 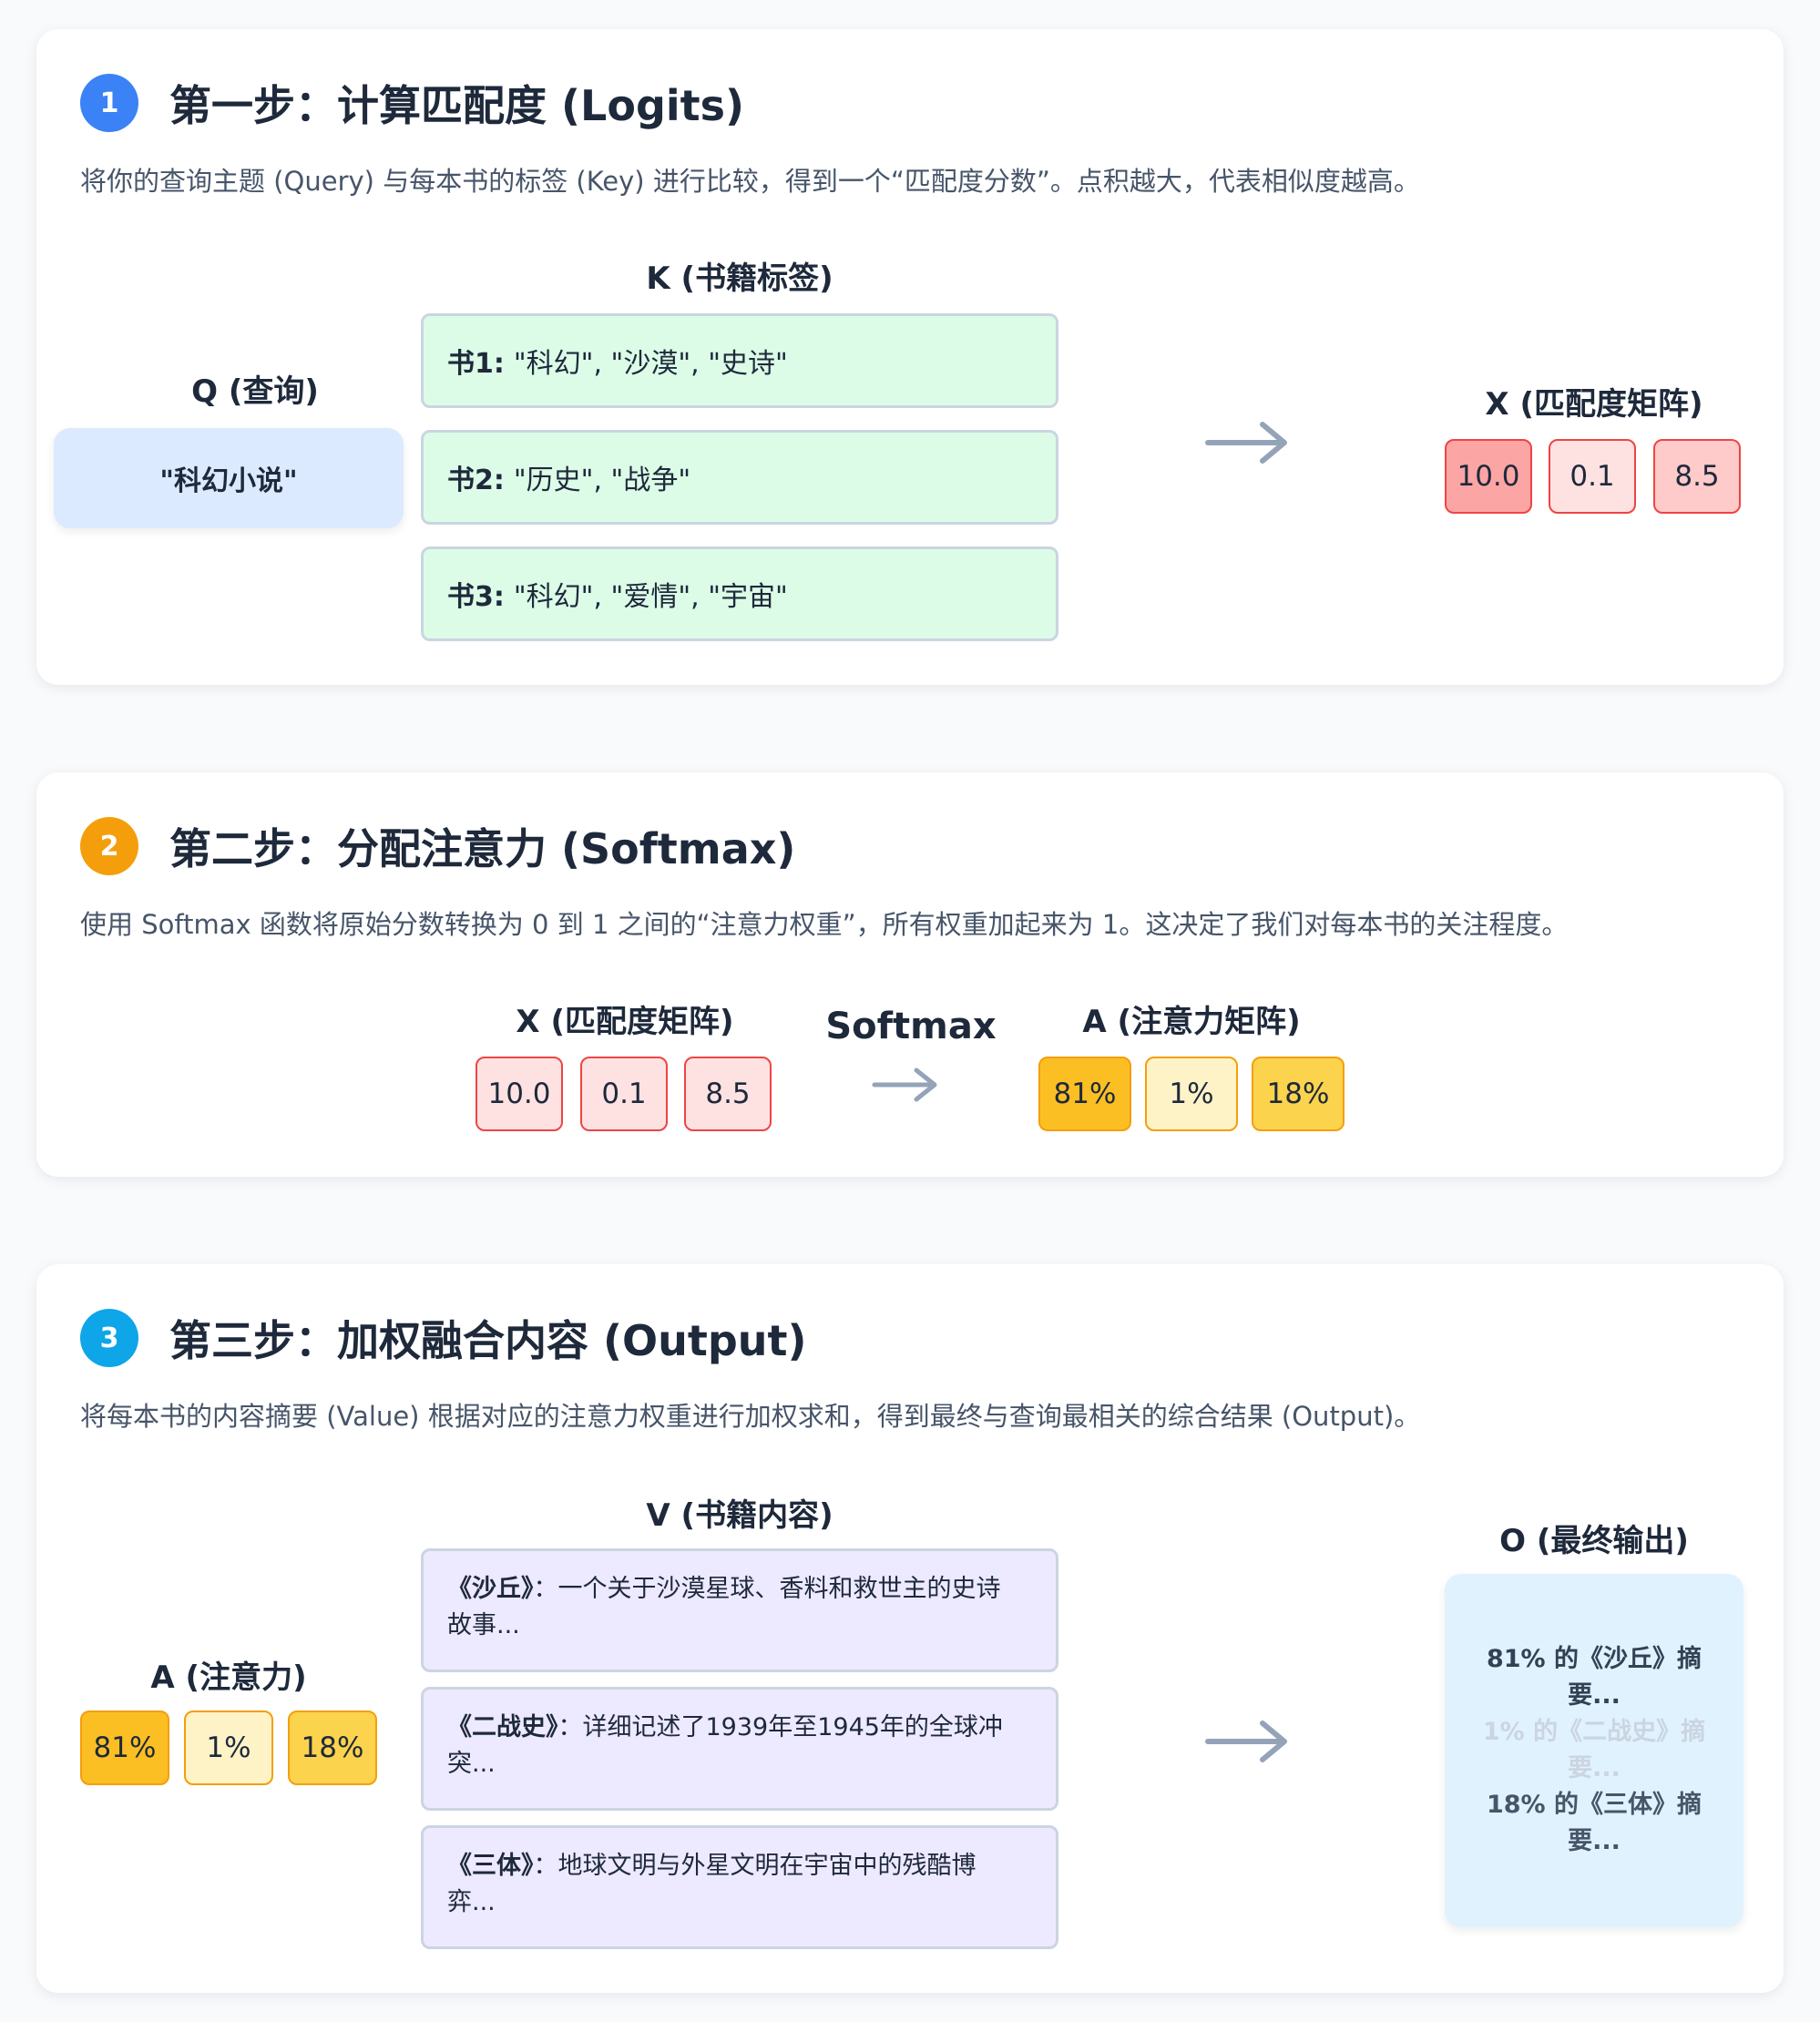 What do you see at coordinates (1085, 1094) in the screenshot?
I see `attention-cell-1: 81%` at bounding box center [1085, 1094].